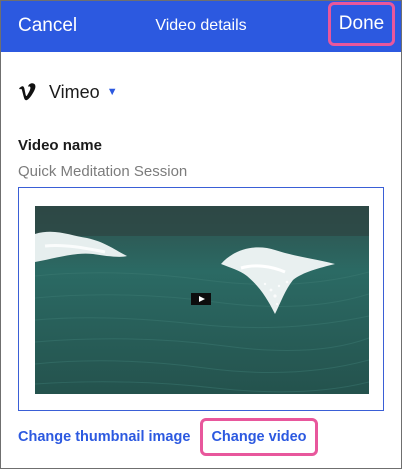  I want to click on platform-name: Vimeo, so click(74, 91).